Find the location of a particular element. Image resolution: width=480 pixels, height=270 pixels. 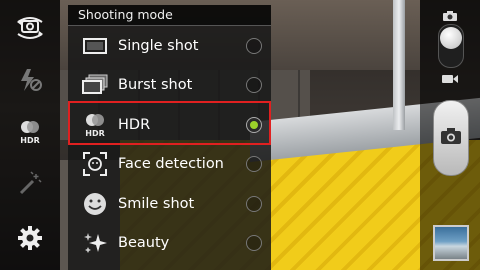

mode-item-single-shot: Single shot is located at coordinates (169, 46).